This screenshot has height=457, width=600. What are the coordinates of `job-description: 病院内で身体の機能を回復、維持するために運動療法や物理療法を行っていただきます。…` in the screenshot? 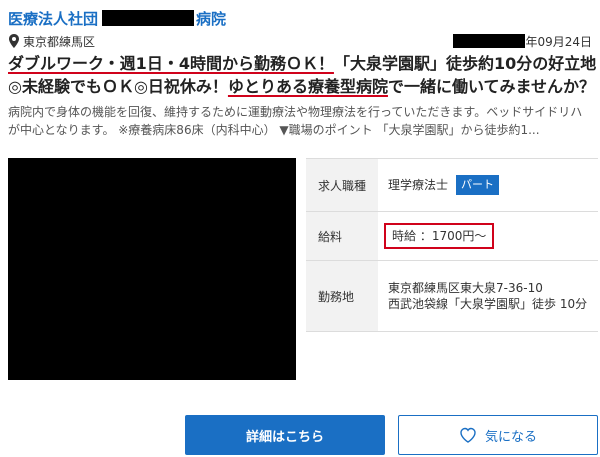 It's located at (295, 121).